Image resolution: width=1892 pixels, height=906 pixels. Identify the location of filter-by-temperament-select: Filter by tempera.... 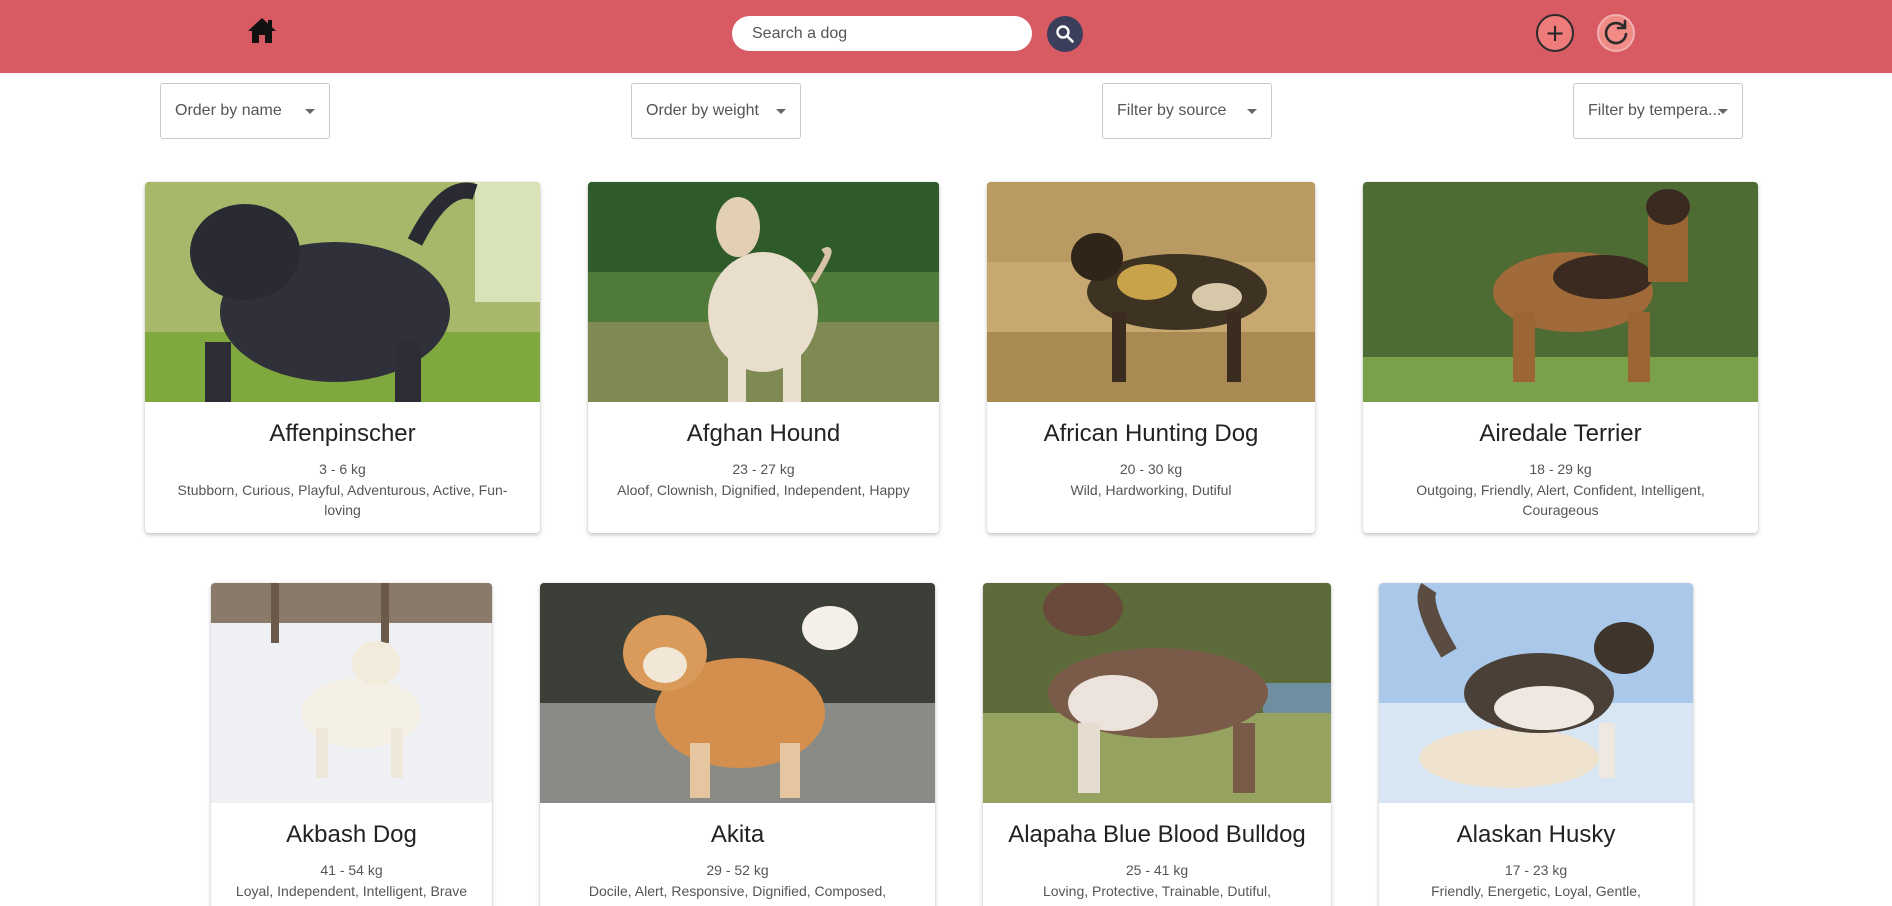
(1658, 111).